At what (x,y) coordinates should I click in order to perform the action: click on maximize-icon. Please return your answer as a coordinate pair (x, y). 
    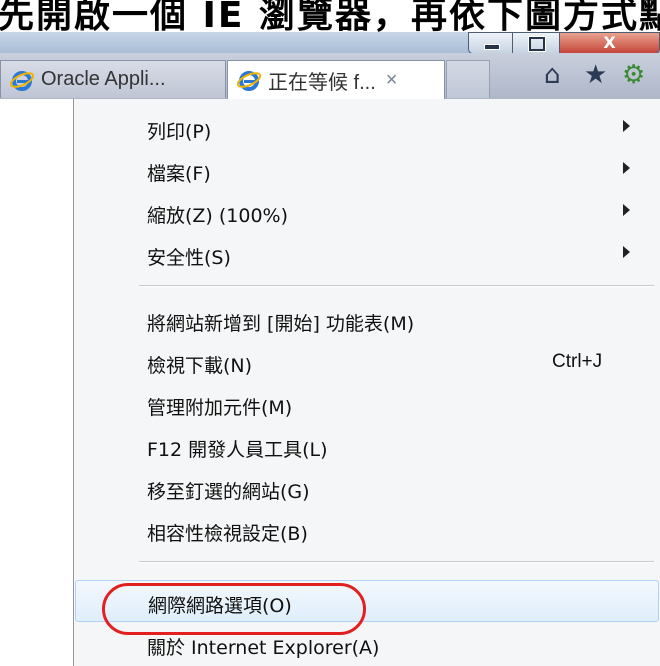
    Looking at the image, I should click on (537, 44).